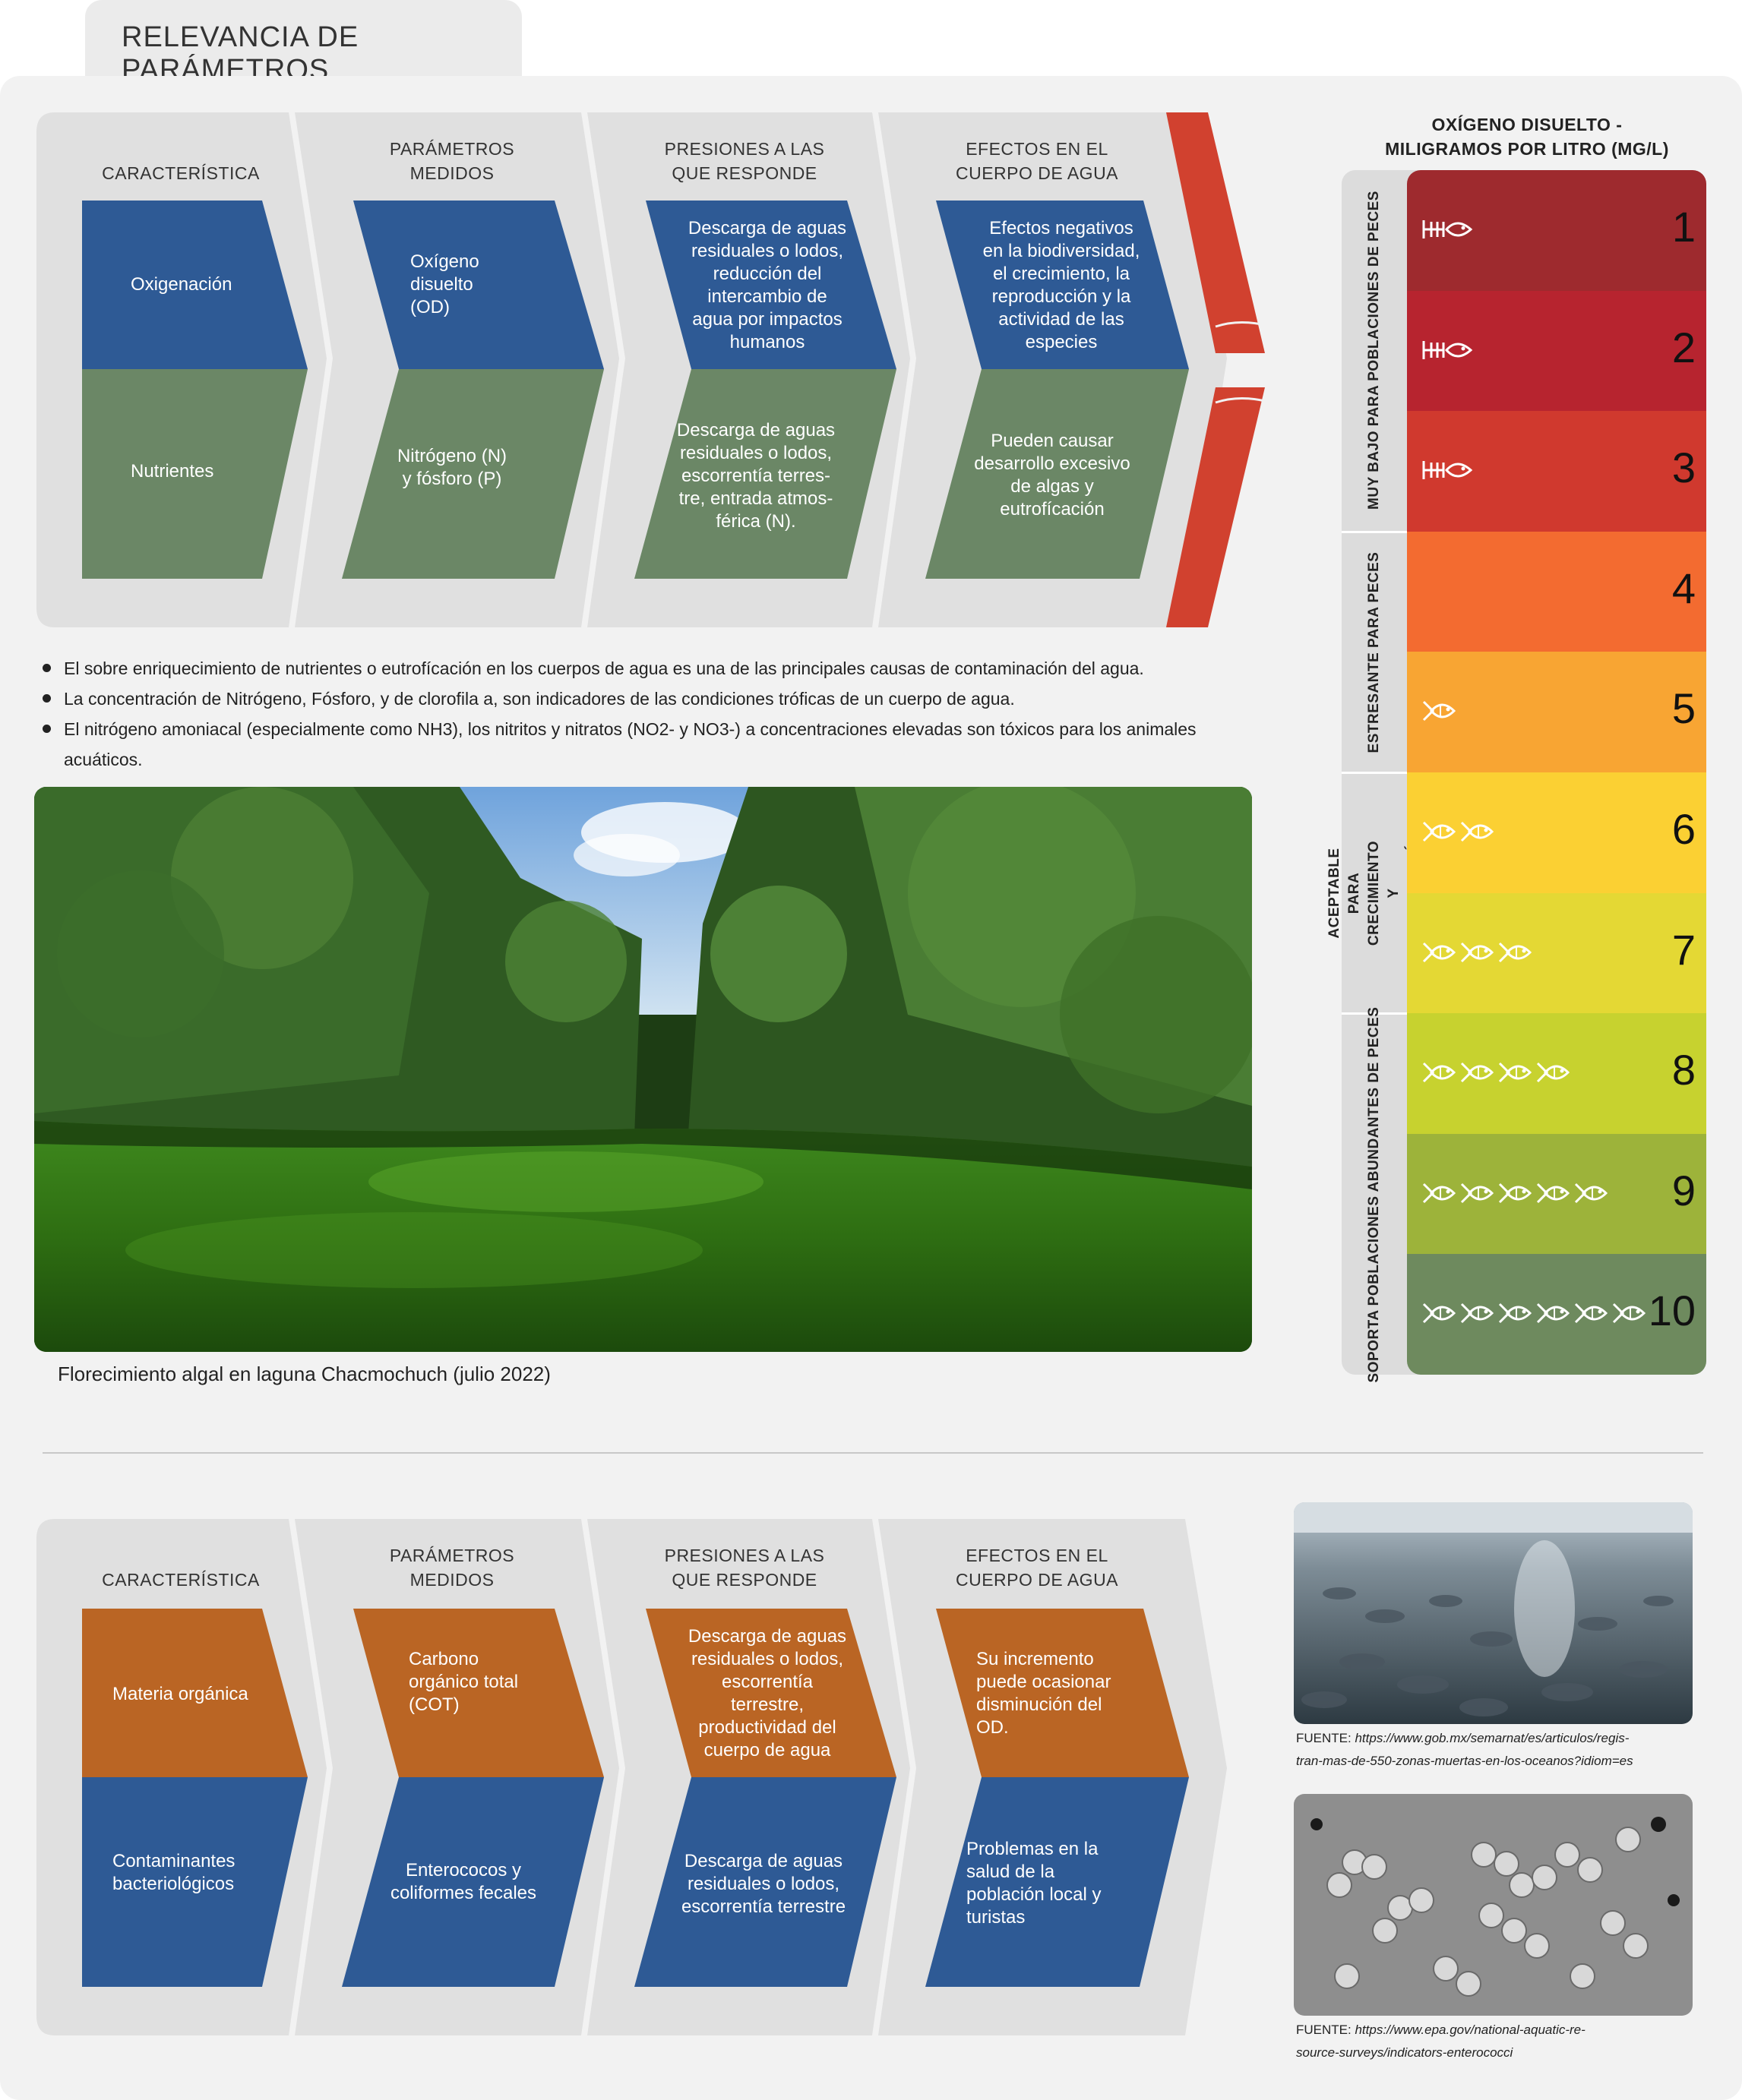 The width and height of the screenshot is (1742, 2100). Describe the element at coordinates (1683, 829) in the screenshot. I see `do-level-value: 6` at that location.